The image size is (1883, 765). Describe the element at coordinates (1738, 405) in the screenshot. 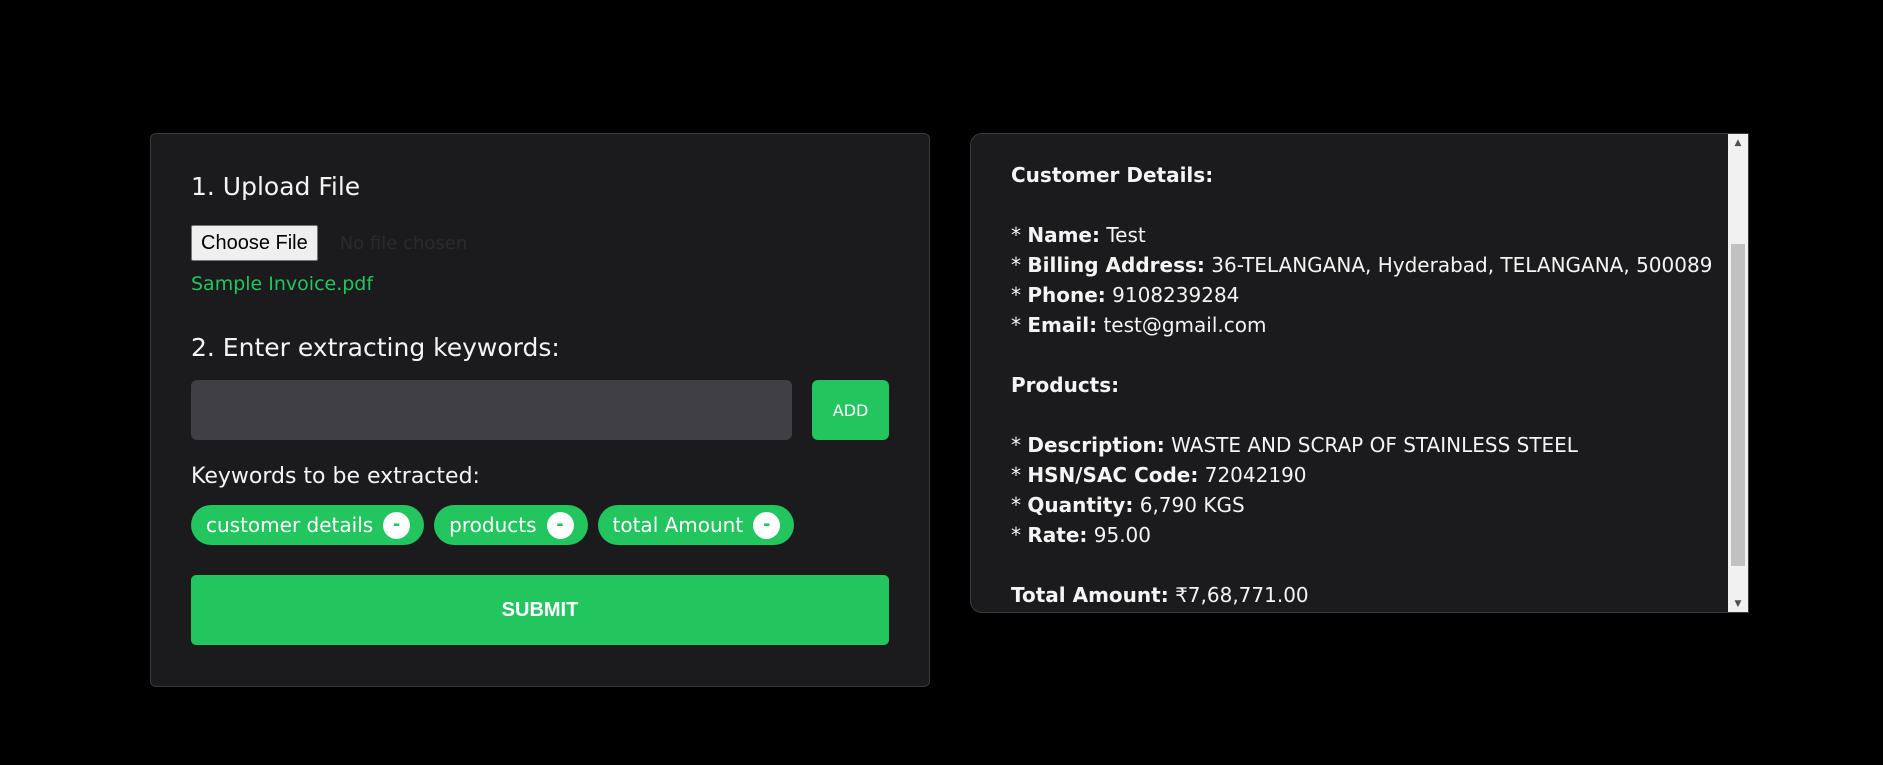

I see `scrollbar-thumb` at that location.